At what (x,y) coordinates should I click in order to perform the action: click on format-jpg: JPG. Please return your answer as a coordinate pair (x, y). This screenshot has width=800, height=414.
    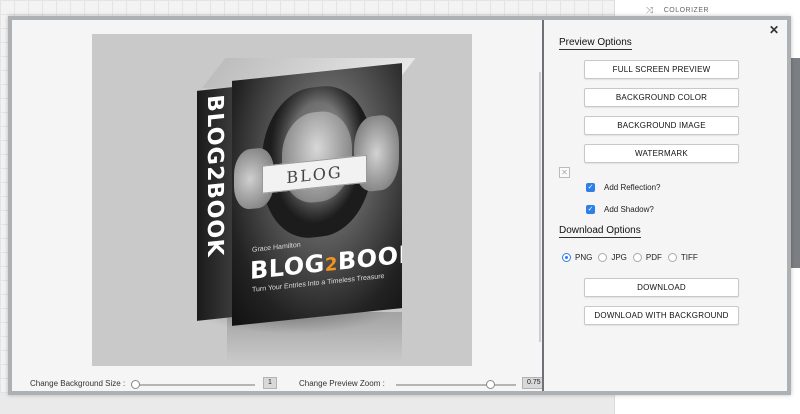
    Looking at the image, I should click on (612, 257).